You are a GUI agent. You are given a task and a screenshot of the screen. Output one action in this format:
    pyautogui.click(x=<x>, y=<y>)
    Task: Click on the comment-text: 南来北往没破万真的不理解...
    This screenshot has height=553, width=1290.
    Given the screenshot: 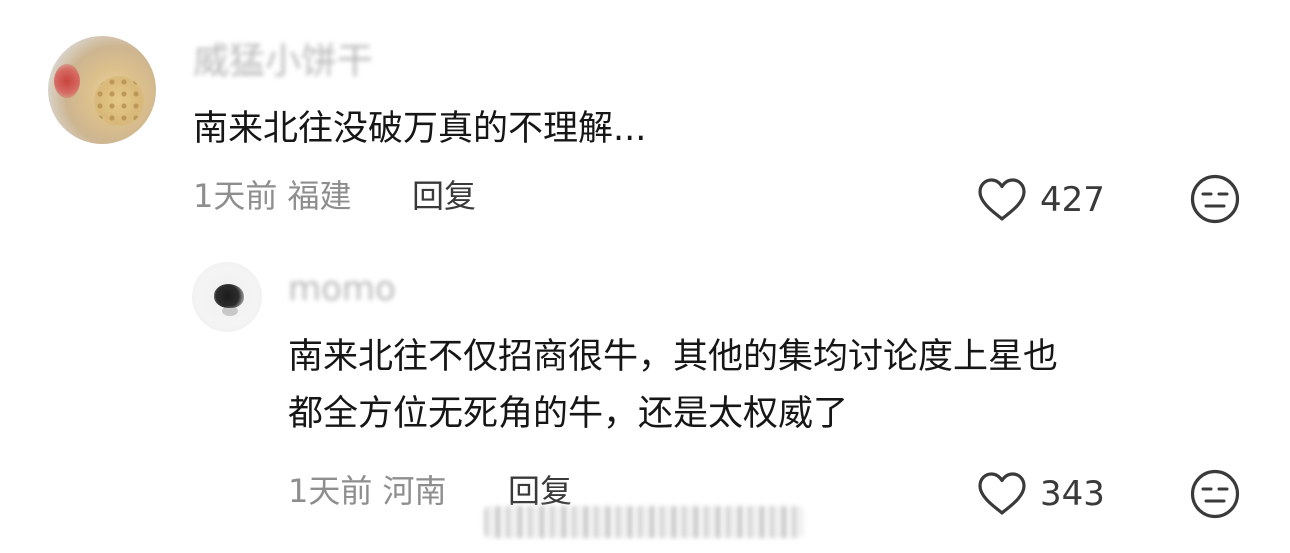 What is the action you would take?
    pyautogui.click(x=420, y=129)
    